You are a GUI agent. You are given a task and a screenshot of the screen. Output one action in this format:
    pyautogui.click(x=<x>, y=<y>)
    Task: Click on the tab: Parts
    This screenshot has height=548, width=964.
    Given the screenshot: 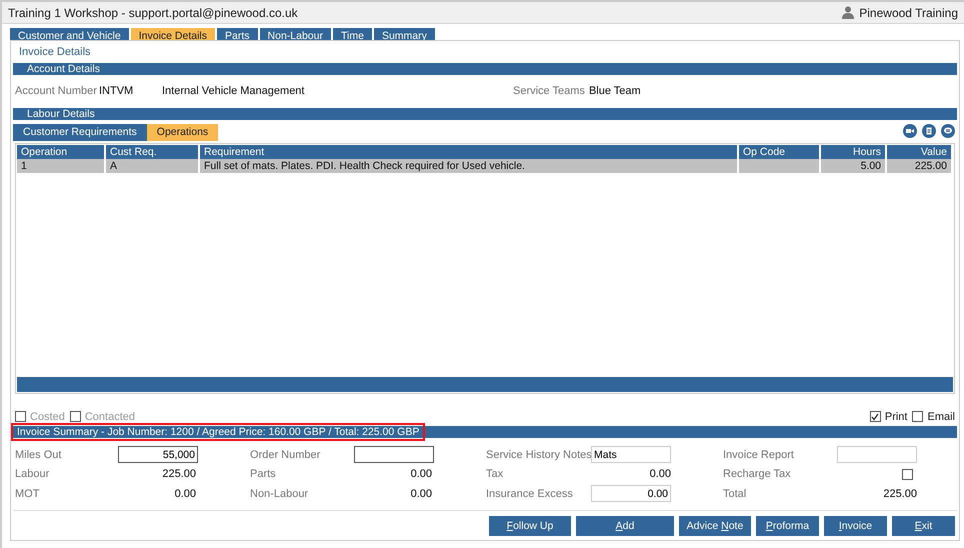 What is the action you would take?
    pyautogui.click(x=237, y=34)
    